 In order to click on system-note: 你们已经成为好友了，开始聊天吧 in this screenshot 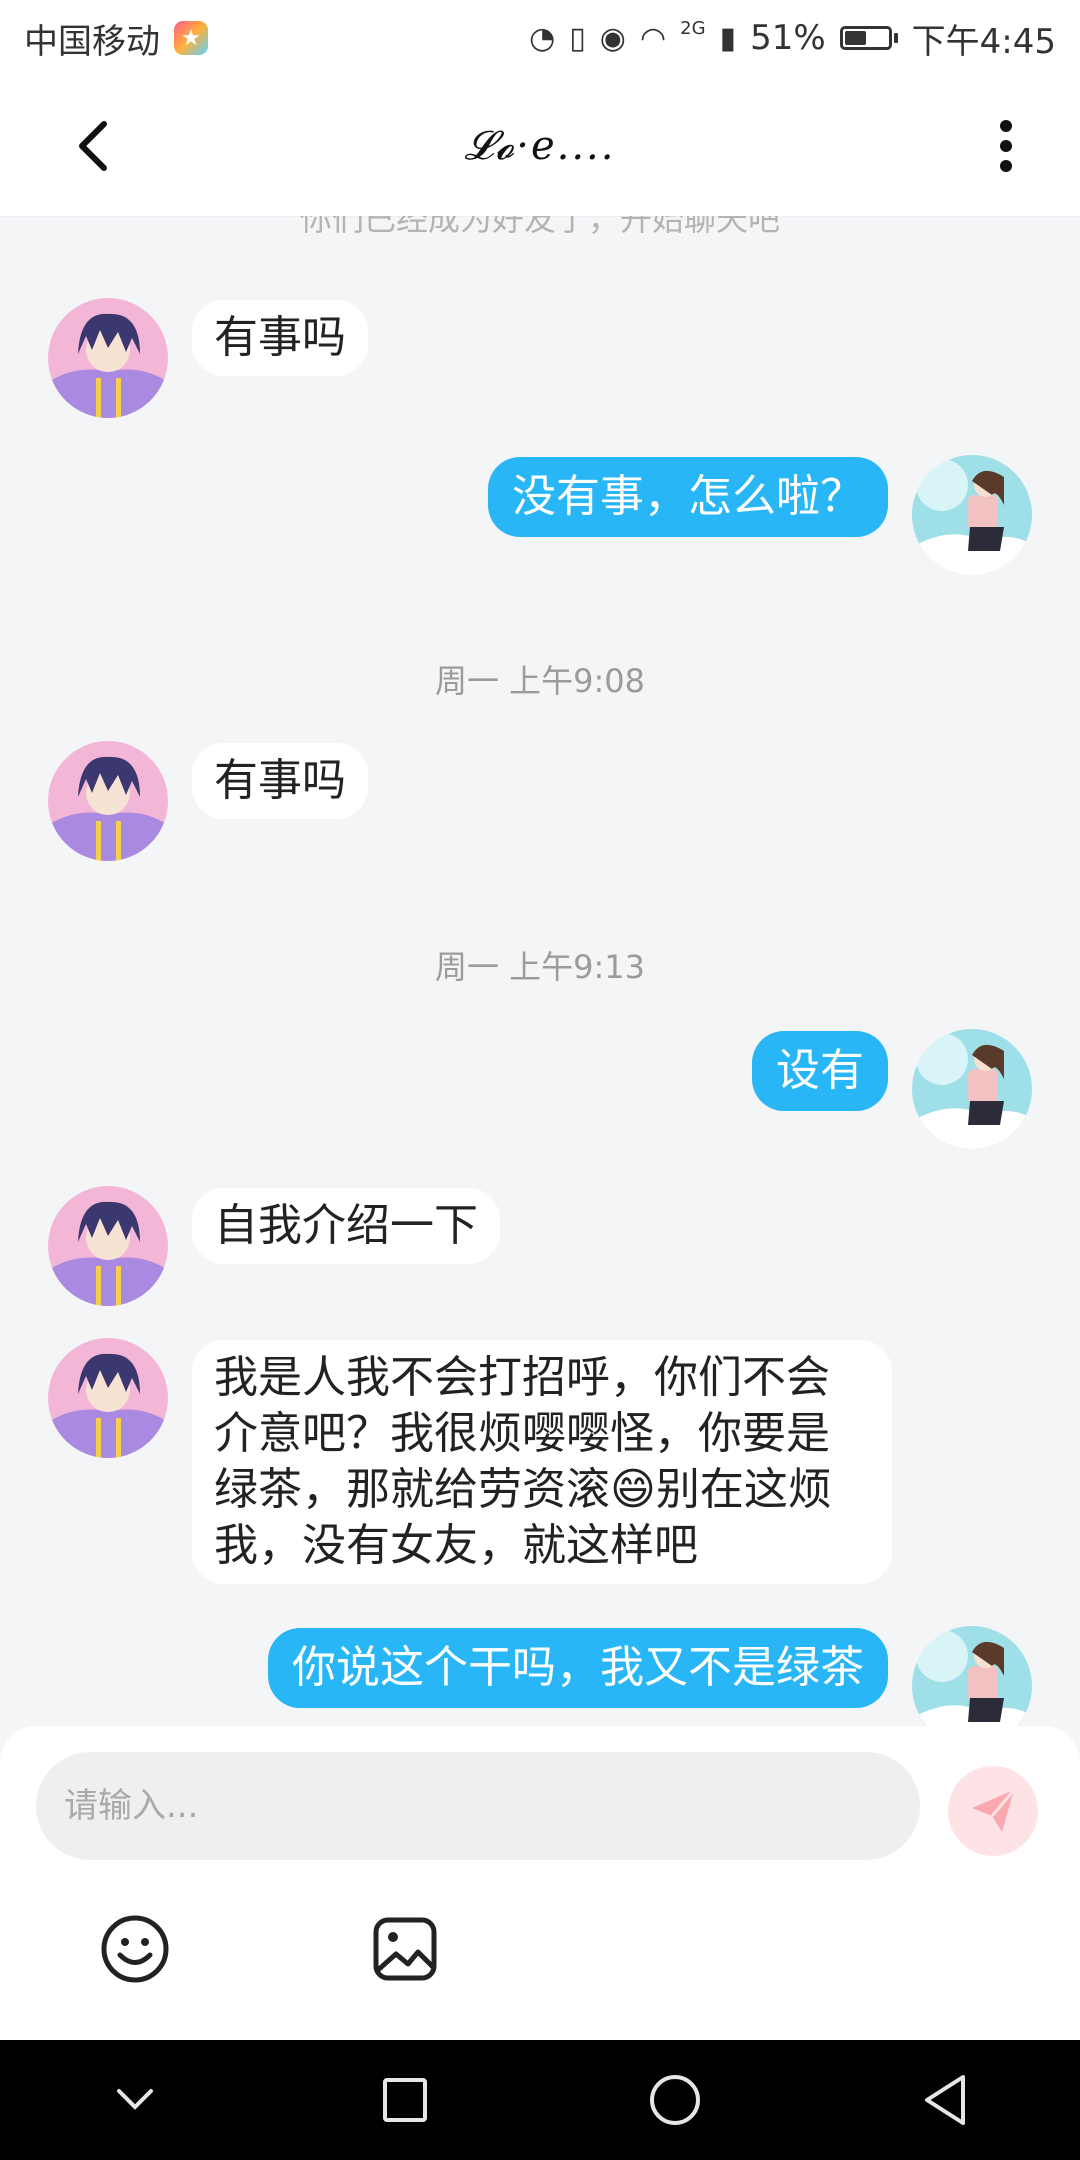, I will do `click(539, 227)`.